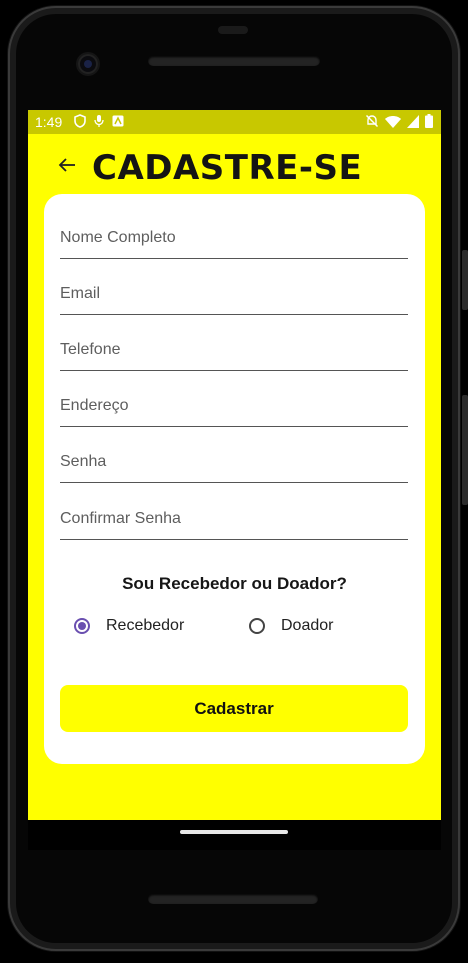 This screenshot has height=963, width=468. I want to click on phone-input, so click(234, 350).